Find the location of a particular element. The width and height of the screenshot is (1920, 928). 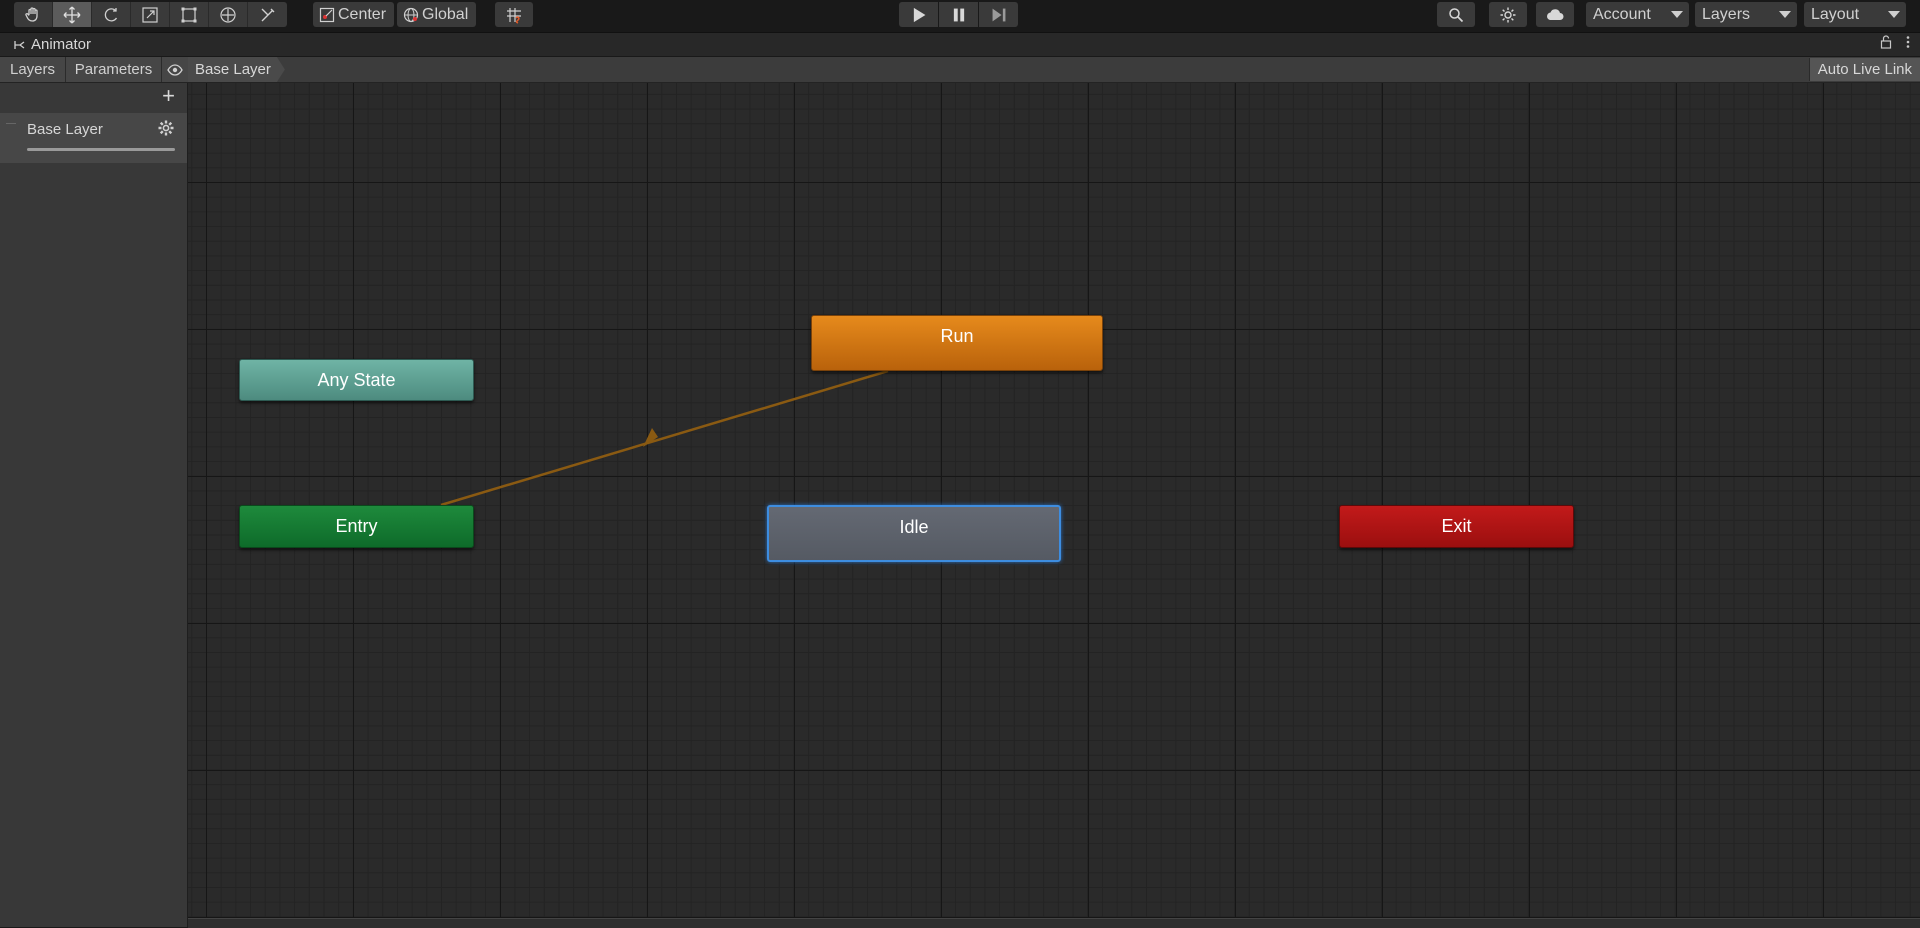

rect-tool-icon is located at coordinates (189, 14).